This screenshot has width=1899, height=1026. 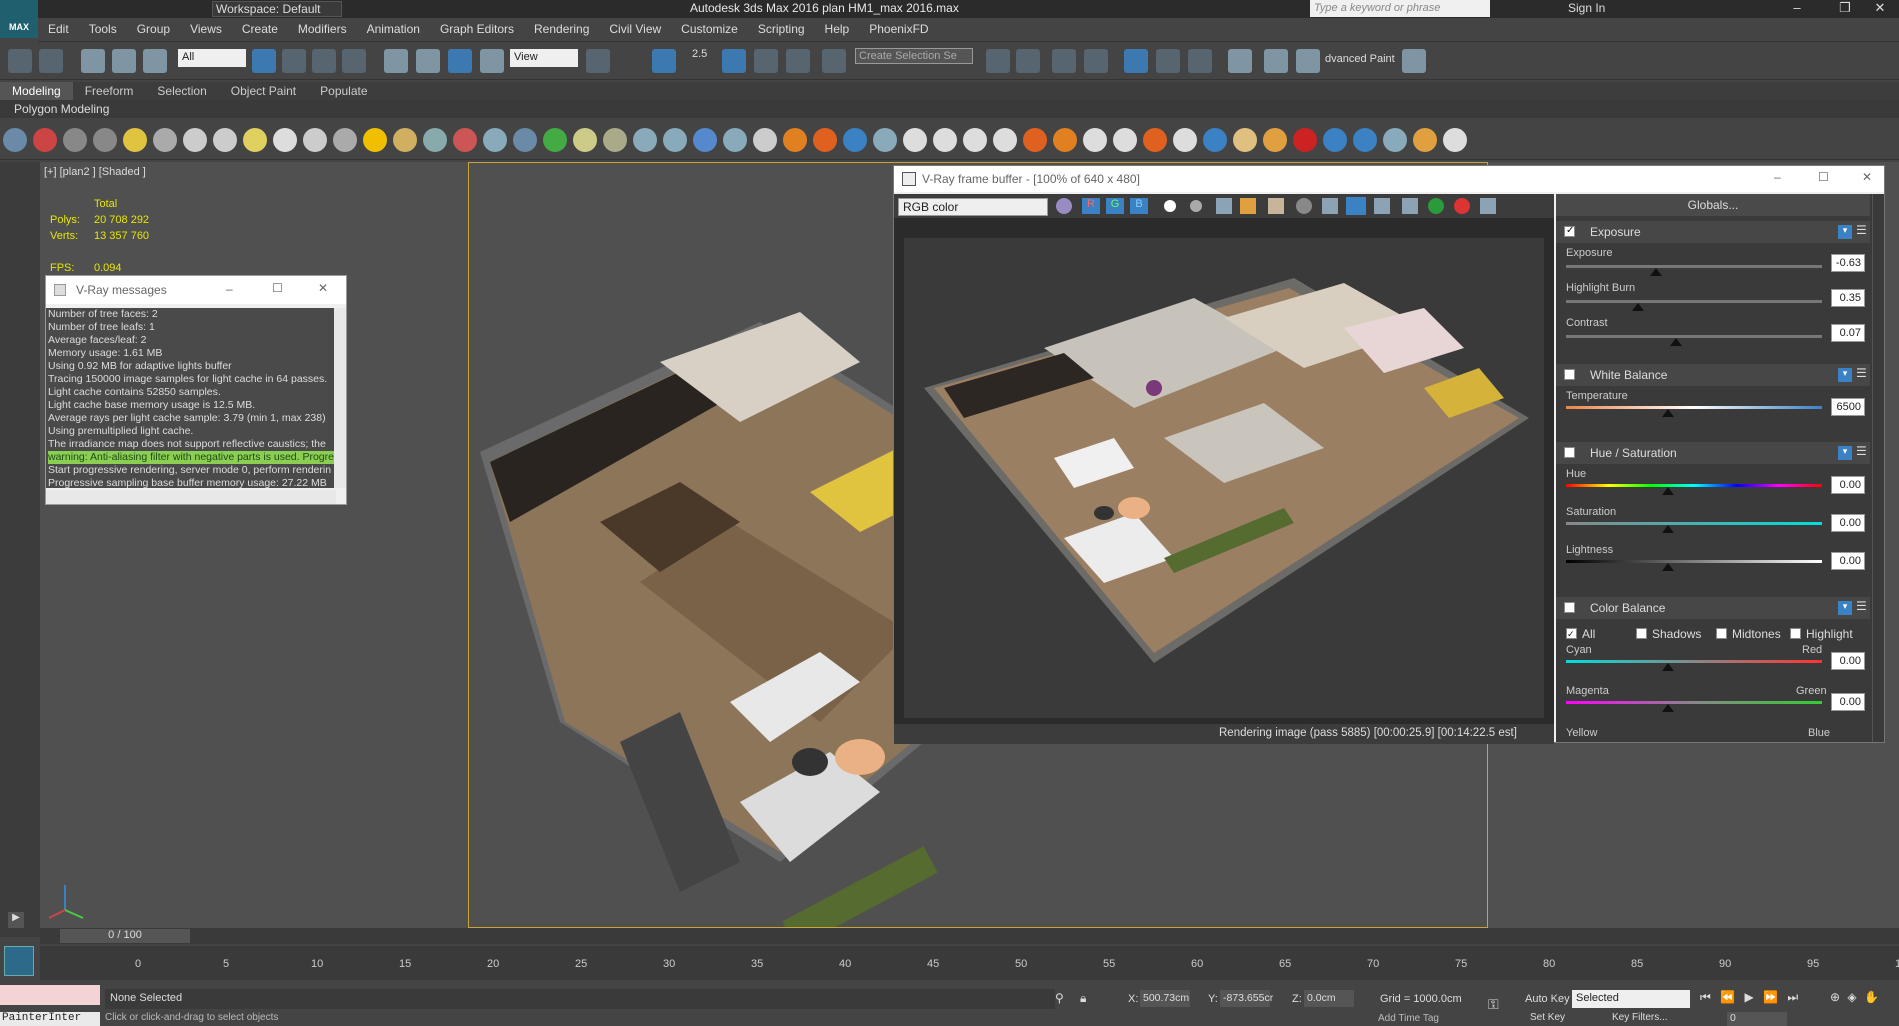 What do you see at coordinates (1848, 263) in the screenshot?
I see `exposure-value: -0.63` at bounding box center [1848, 263].